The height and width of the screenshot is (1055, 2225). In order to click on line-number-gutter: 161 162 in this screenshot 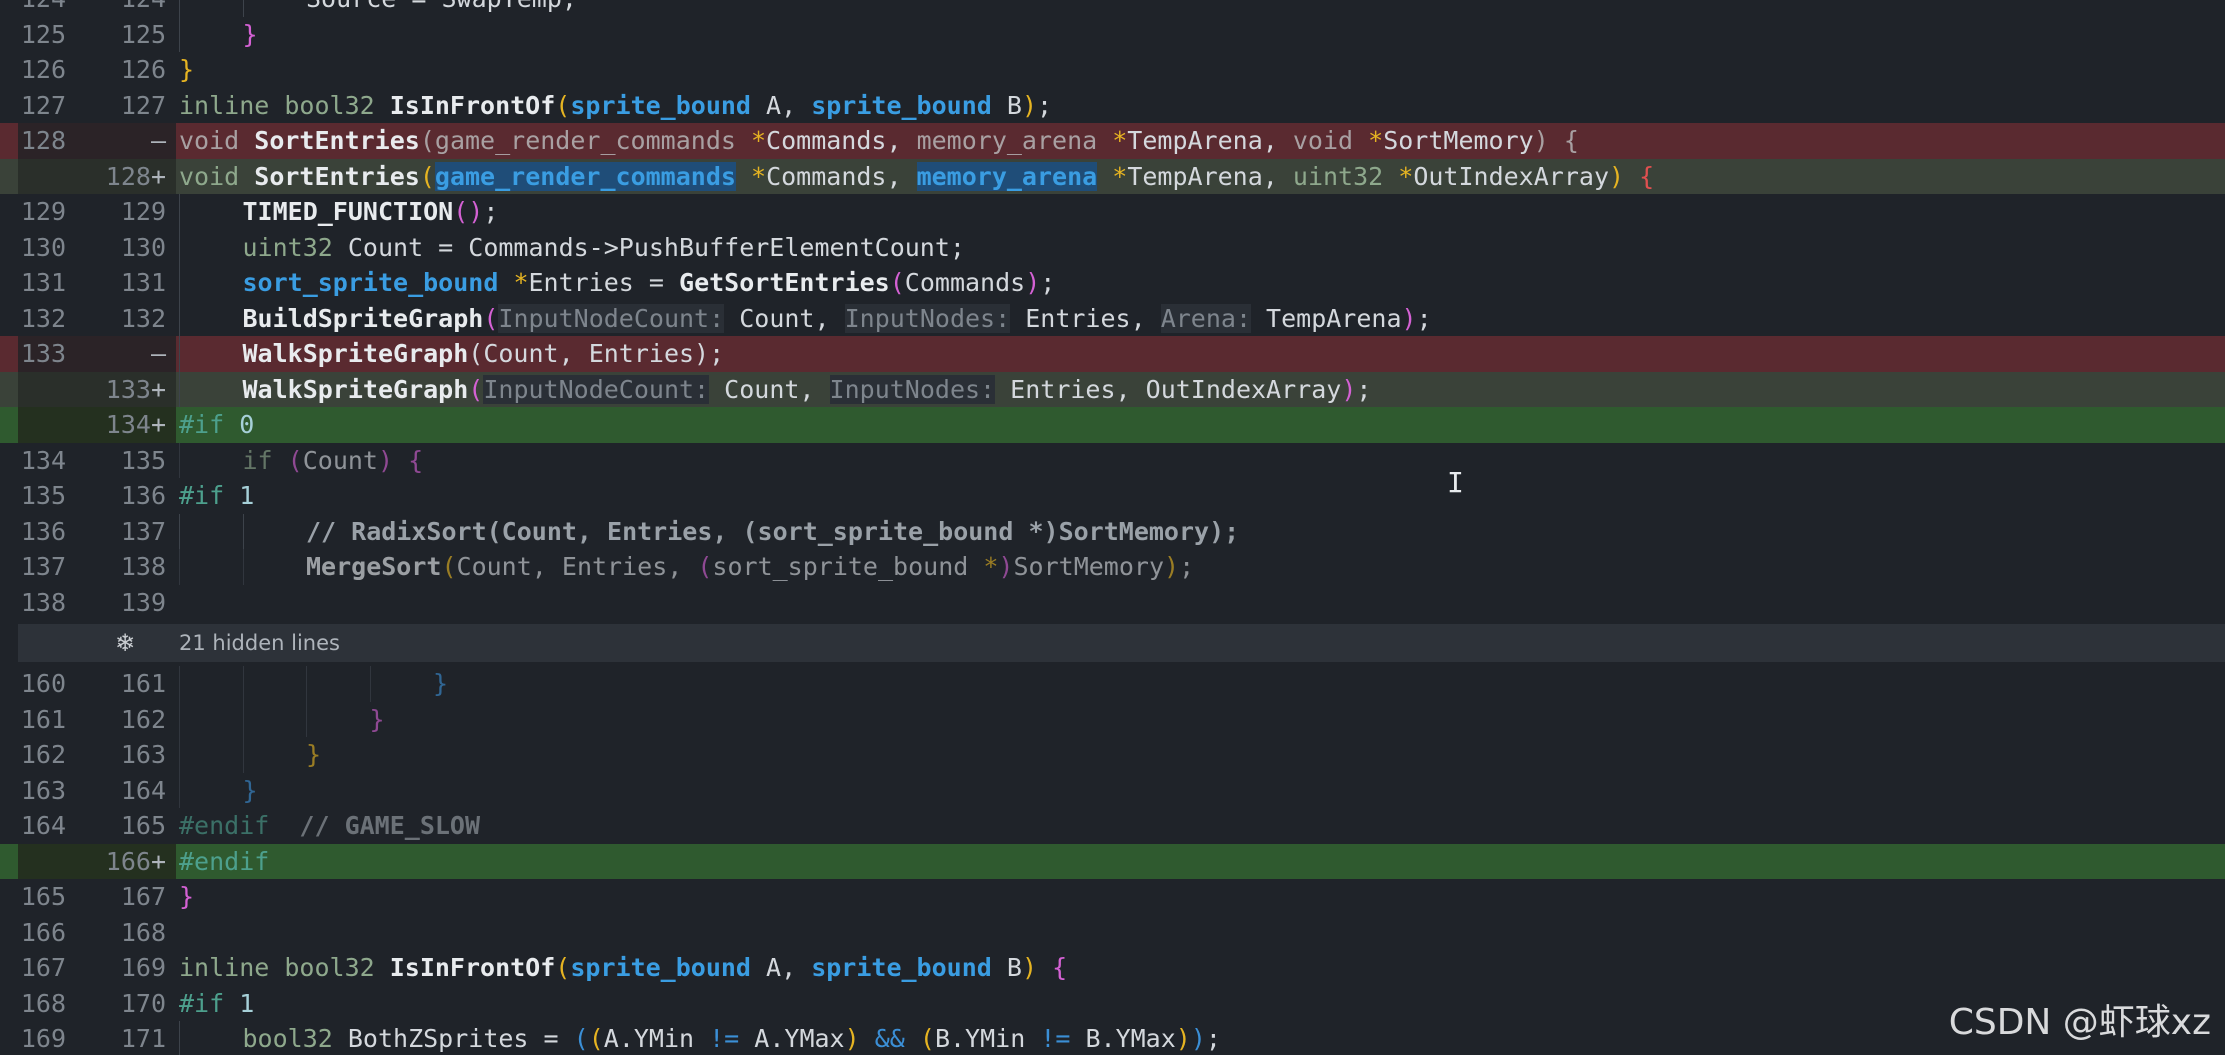, I will do `click(97, 720)`.